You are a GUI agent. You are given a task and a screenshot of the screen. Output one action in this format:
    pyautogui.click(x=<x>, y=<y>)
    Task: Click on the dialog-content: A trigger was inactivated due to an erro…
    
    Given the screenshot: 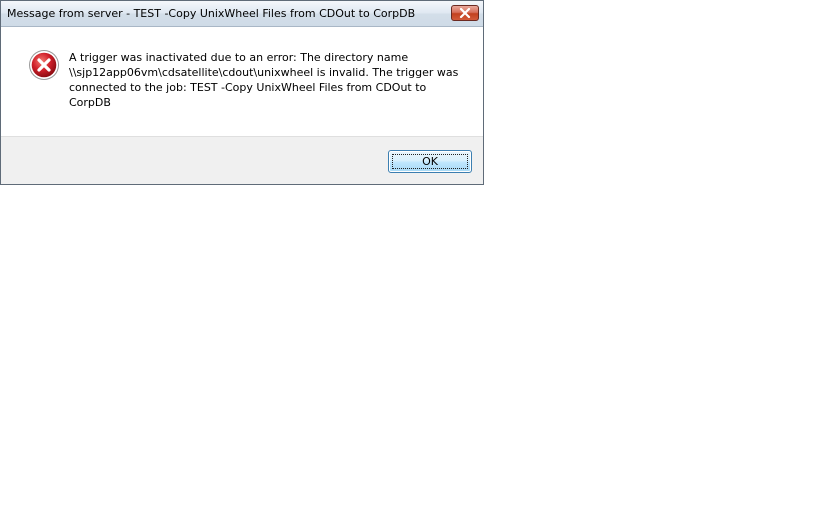 What is the action you would take?
    pyautogui.click(x=242, y=81)
    